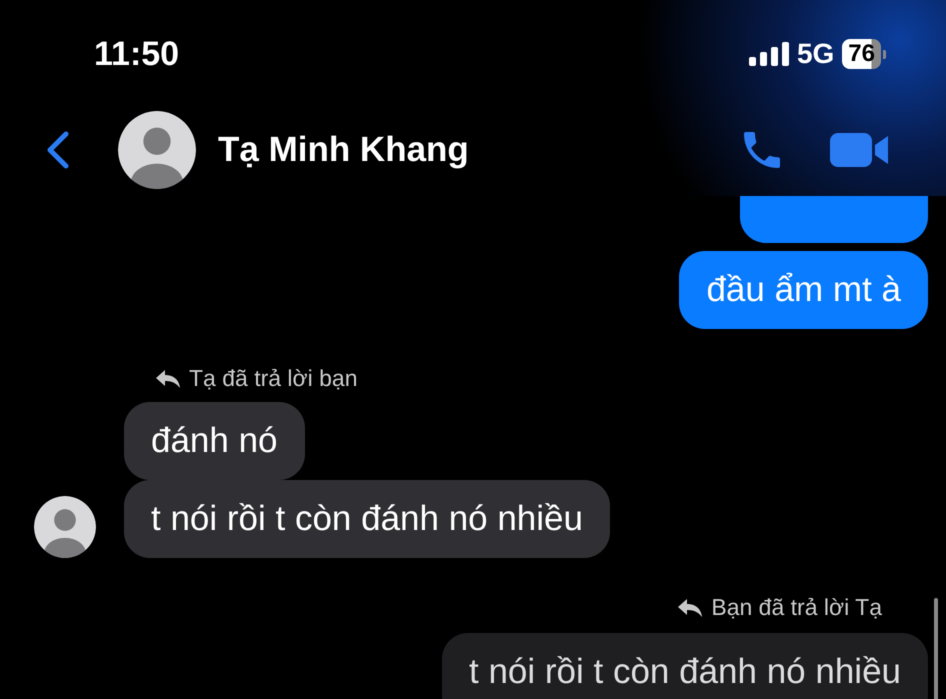 The height and width of the screenshot is (699, 946). What do you see at coordinates (860, 150) in the screenshot?
I see `video-call-button` at bounding box center [860, 150].